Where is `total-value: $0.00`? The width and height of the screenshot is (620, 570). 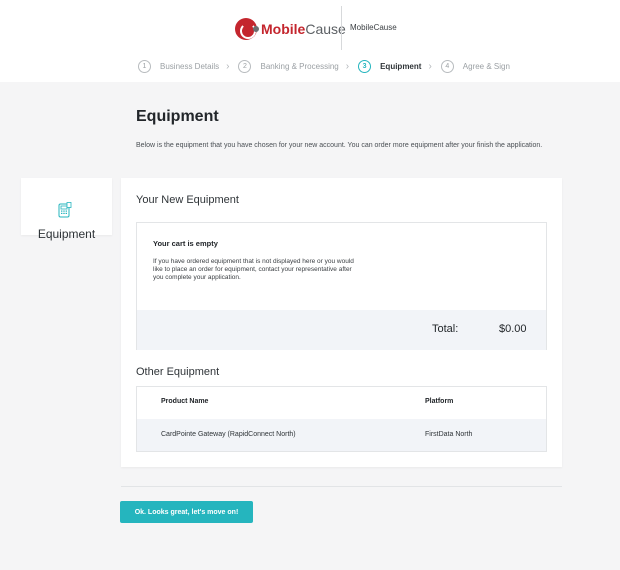 total-value: $0.00 is located at coordinates (513, 329).